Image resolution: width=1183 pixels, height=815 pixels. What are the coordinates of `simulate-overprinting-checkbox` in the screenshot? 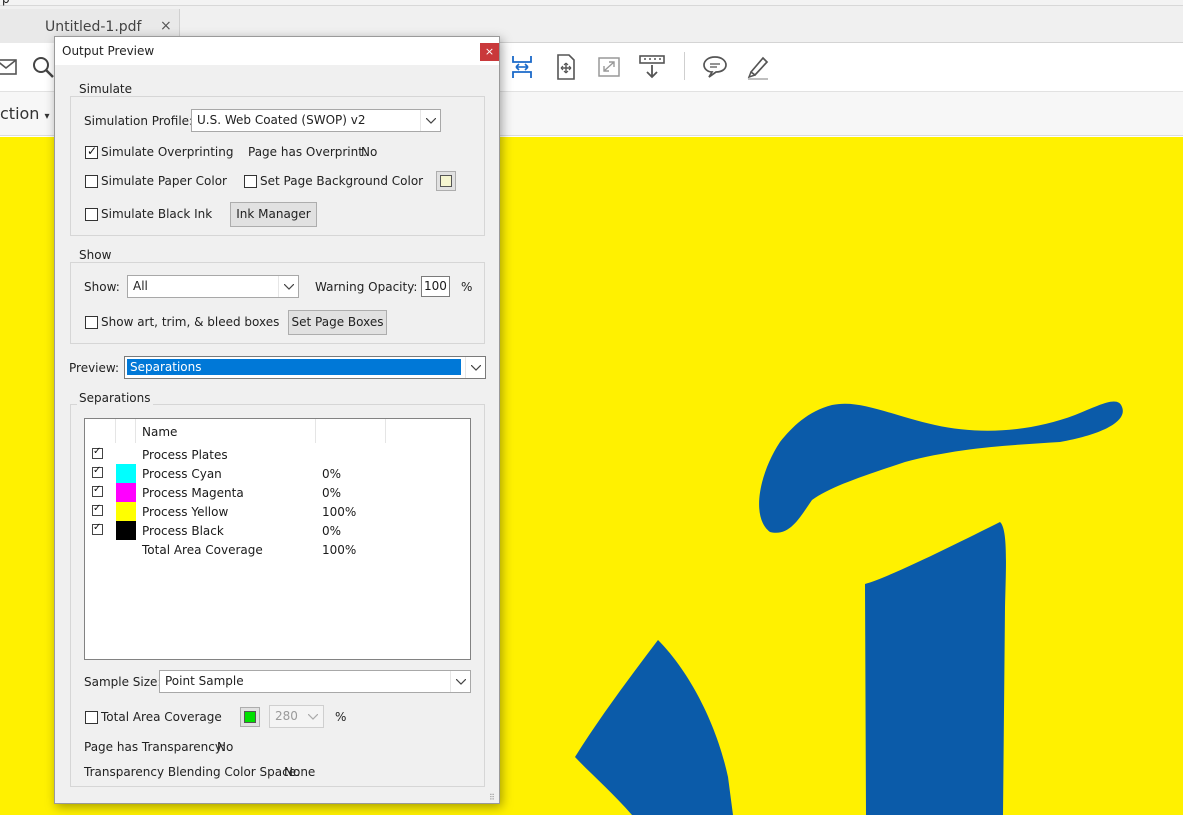 It's located at (91, 151).